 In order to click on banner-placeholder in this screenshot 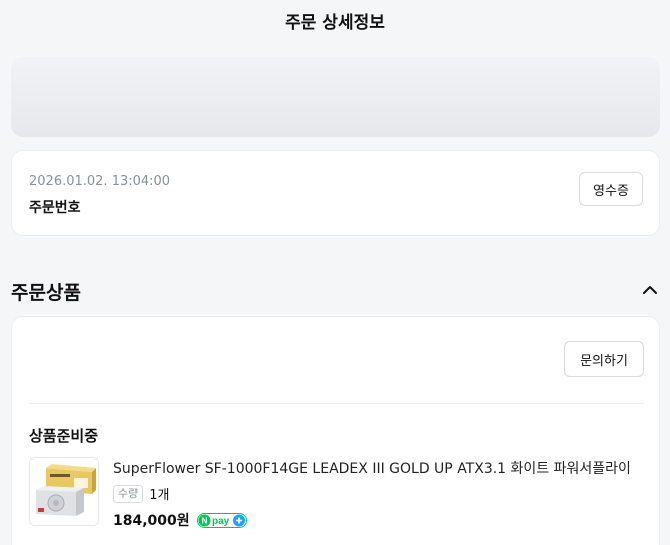, I will do `click(335, 97)`.